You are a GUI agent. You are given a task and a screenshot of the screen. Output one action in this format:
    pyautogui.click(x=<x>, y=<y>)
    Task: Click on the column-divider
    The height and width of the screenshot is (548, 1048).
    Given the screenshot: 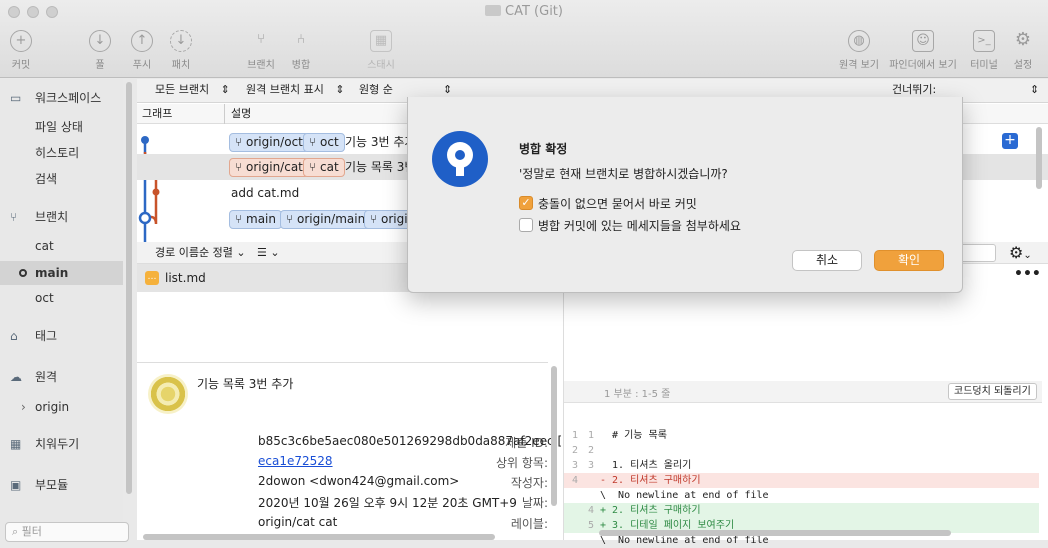 What is the action you would take?
    pyautogui.click(x=224, y=114)
    